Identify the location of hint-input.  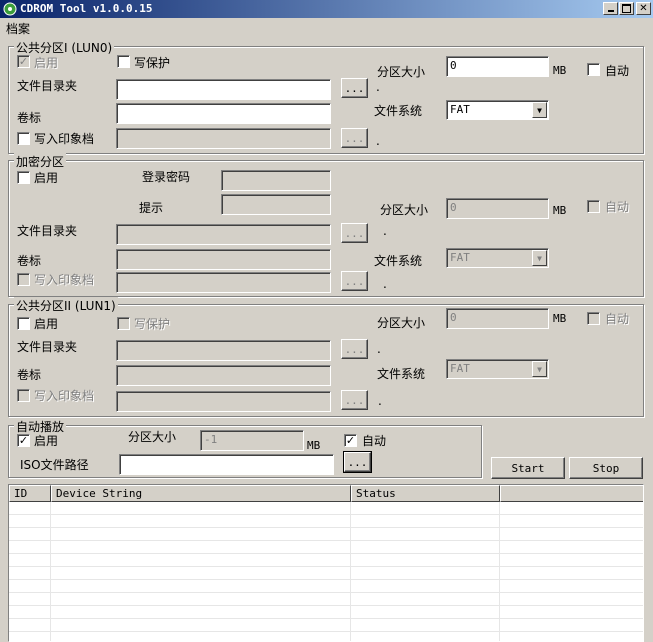
(276, 204).